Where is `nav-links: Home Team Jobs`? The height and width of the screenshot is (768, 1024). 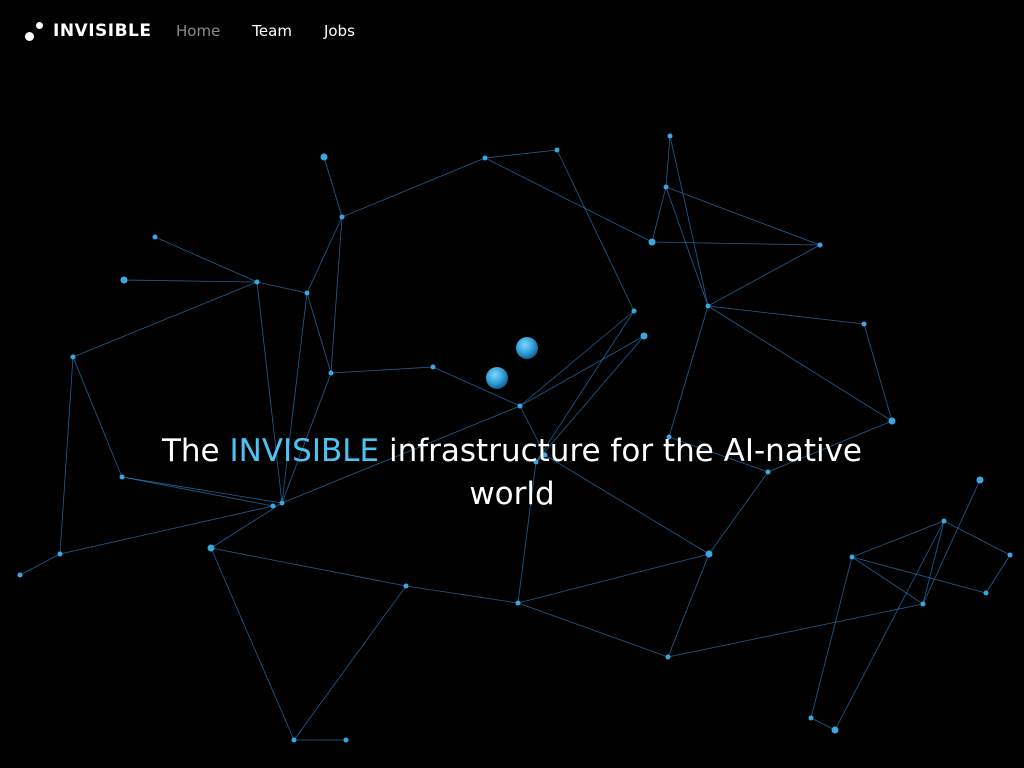 nav-links: Home Team Jobs is located at coordinates (265, 31).